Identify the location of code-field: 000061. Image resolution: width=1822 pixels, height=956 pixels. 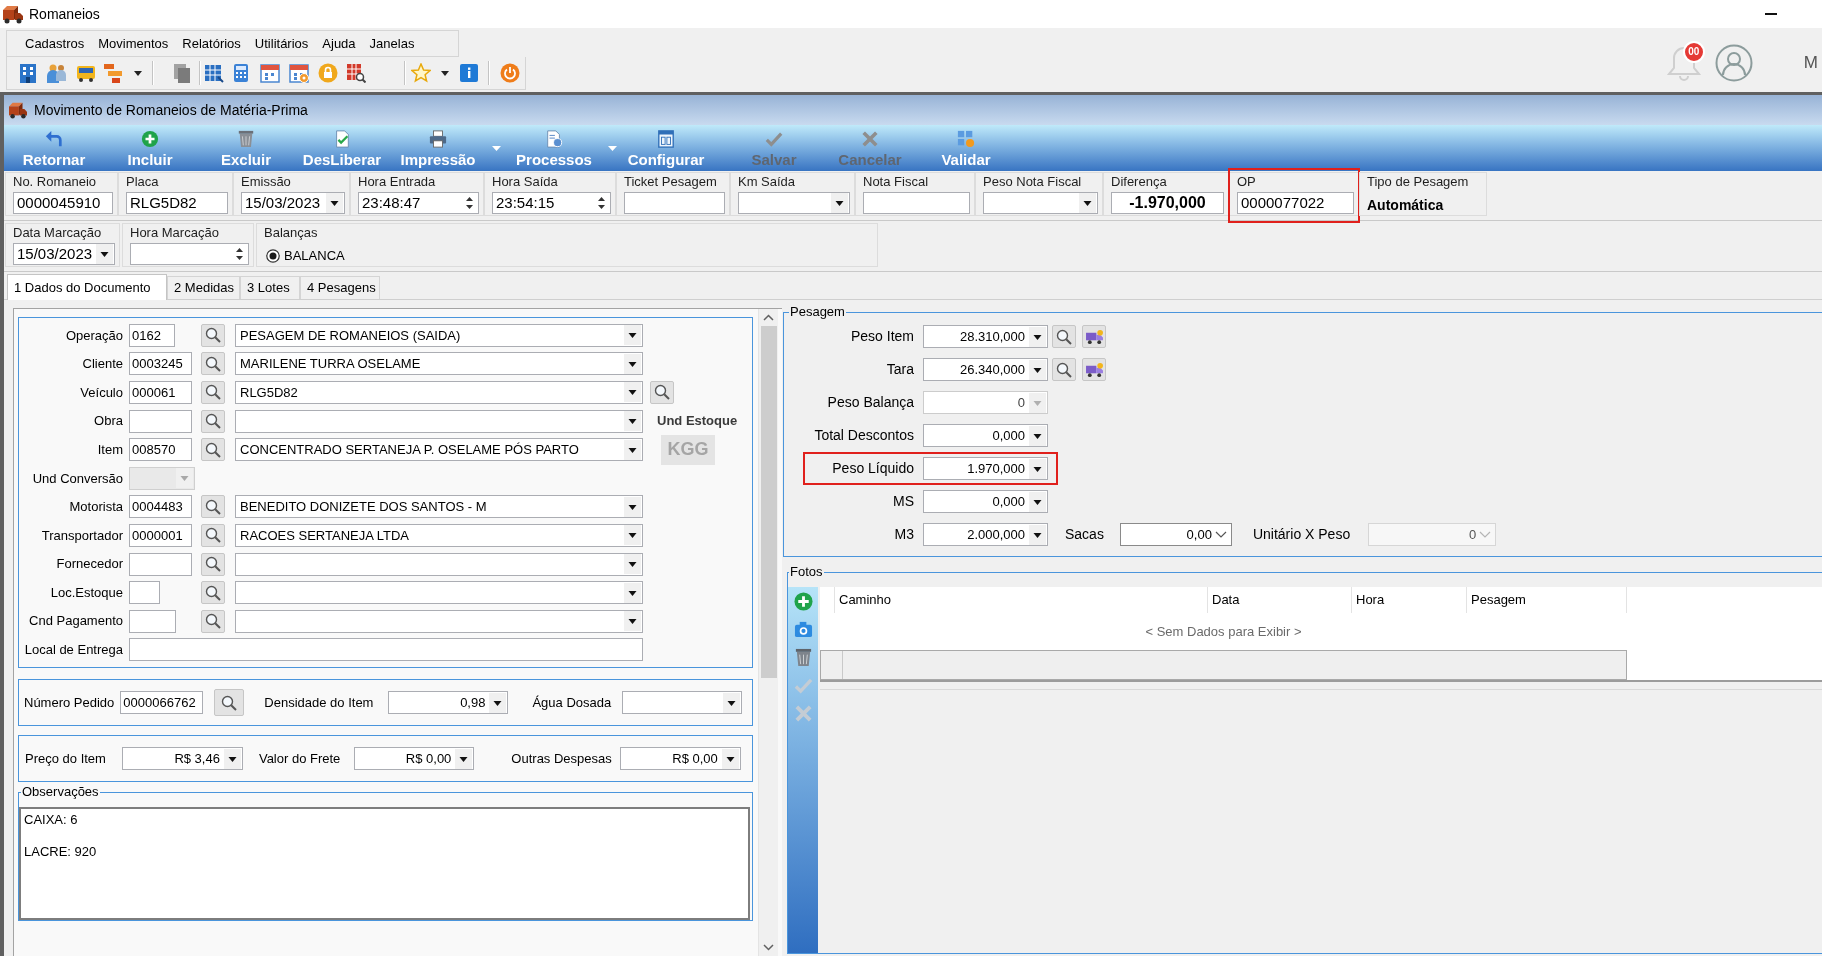
(160, 392).